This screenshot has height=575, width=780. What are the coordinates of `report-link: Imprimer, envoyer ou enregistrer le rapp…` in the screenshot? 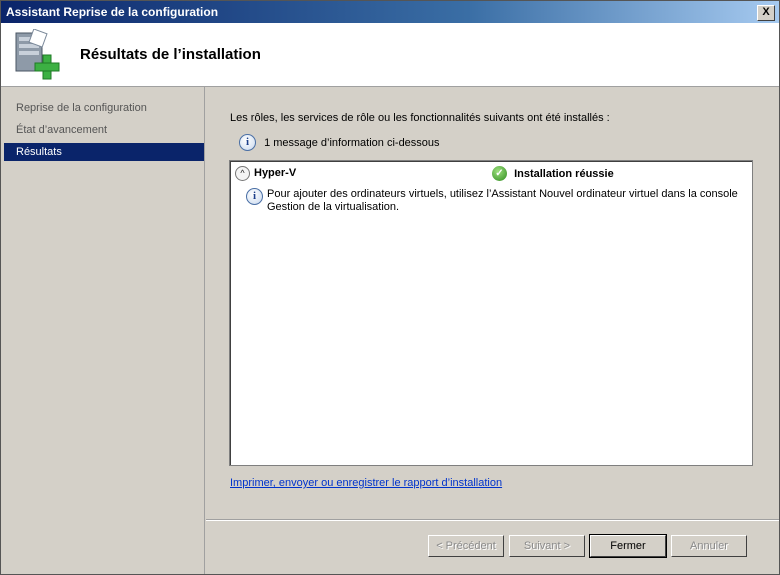 It's located at (366, 483).